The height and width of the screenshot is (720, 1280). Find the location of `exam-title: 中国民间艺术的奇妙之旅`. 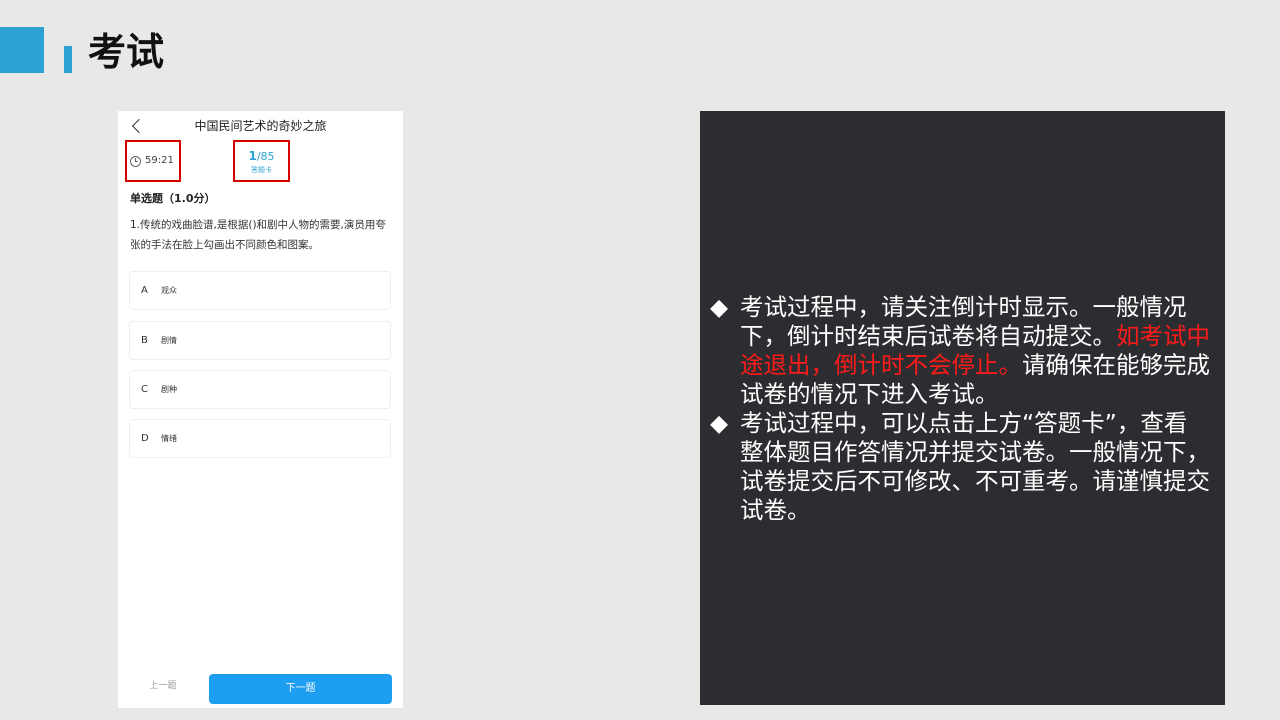

exam-title: 中国民间艺术的奇妙之旅 is located at coordinates (260, 126).